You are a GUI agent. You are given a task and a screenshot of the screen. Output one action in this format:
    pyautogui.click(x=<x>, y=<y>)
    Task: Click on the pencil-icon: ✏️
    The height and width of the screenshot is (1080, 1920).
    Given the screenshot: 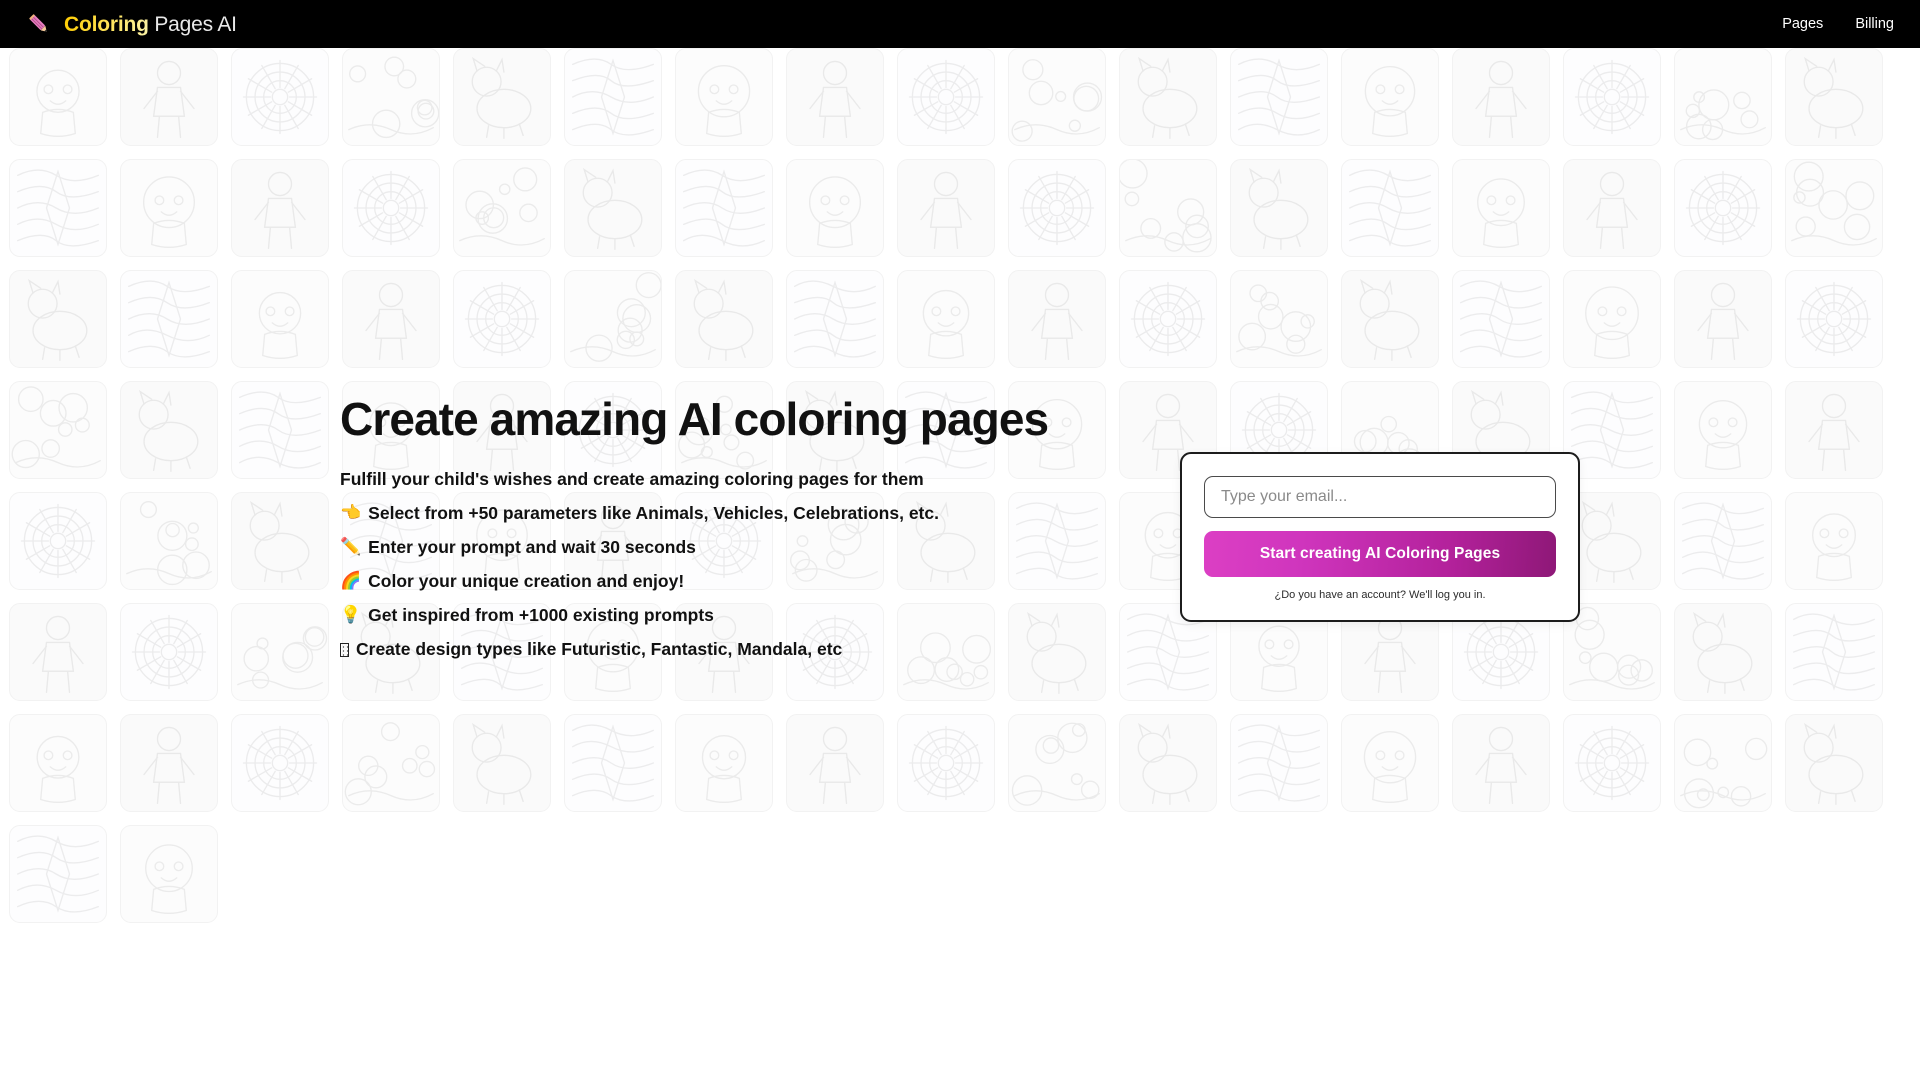 What is the action you would take?
    pyautogui.click(x=351, y=547)
    